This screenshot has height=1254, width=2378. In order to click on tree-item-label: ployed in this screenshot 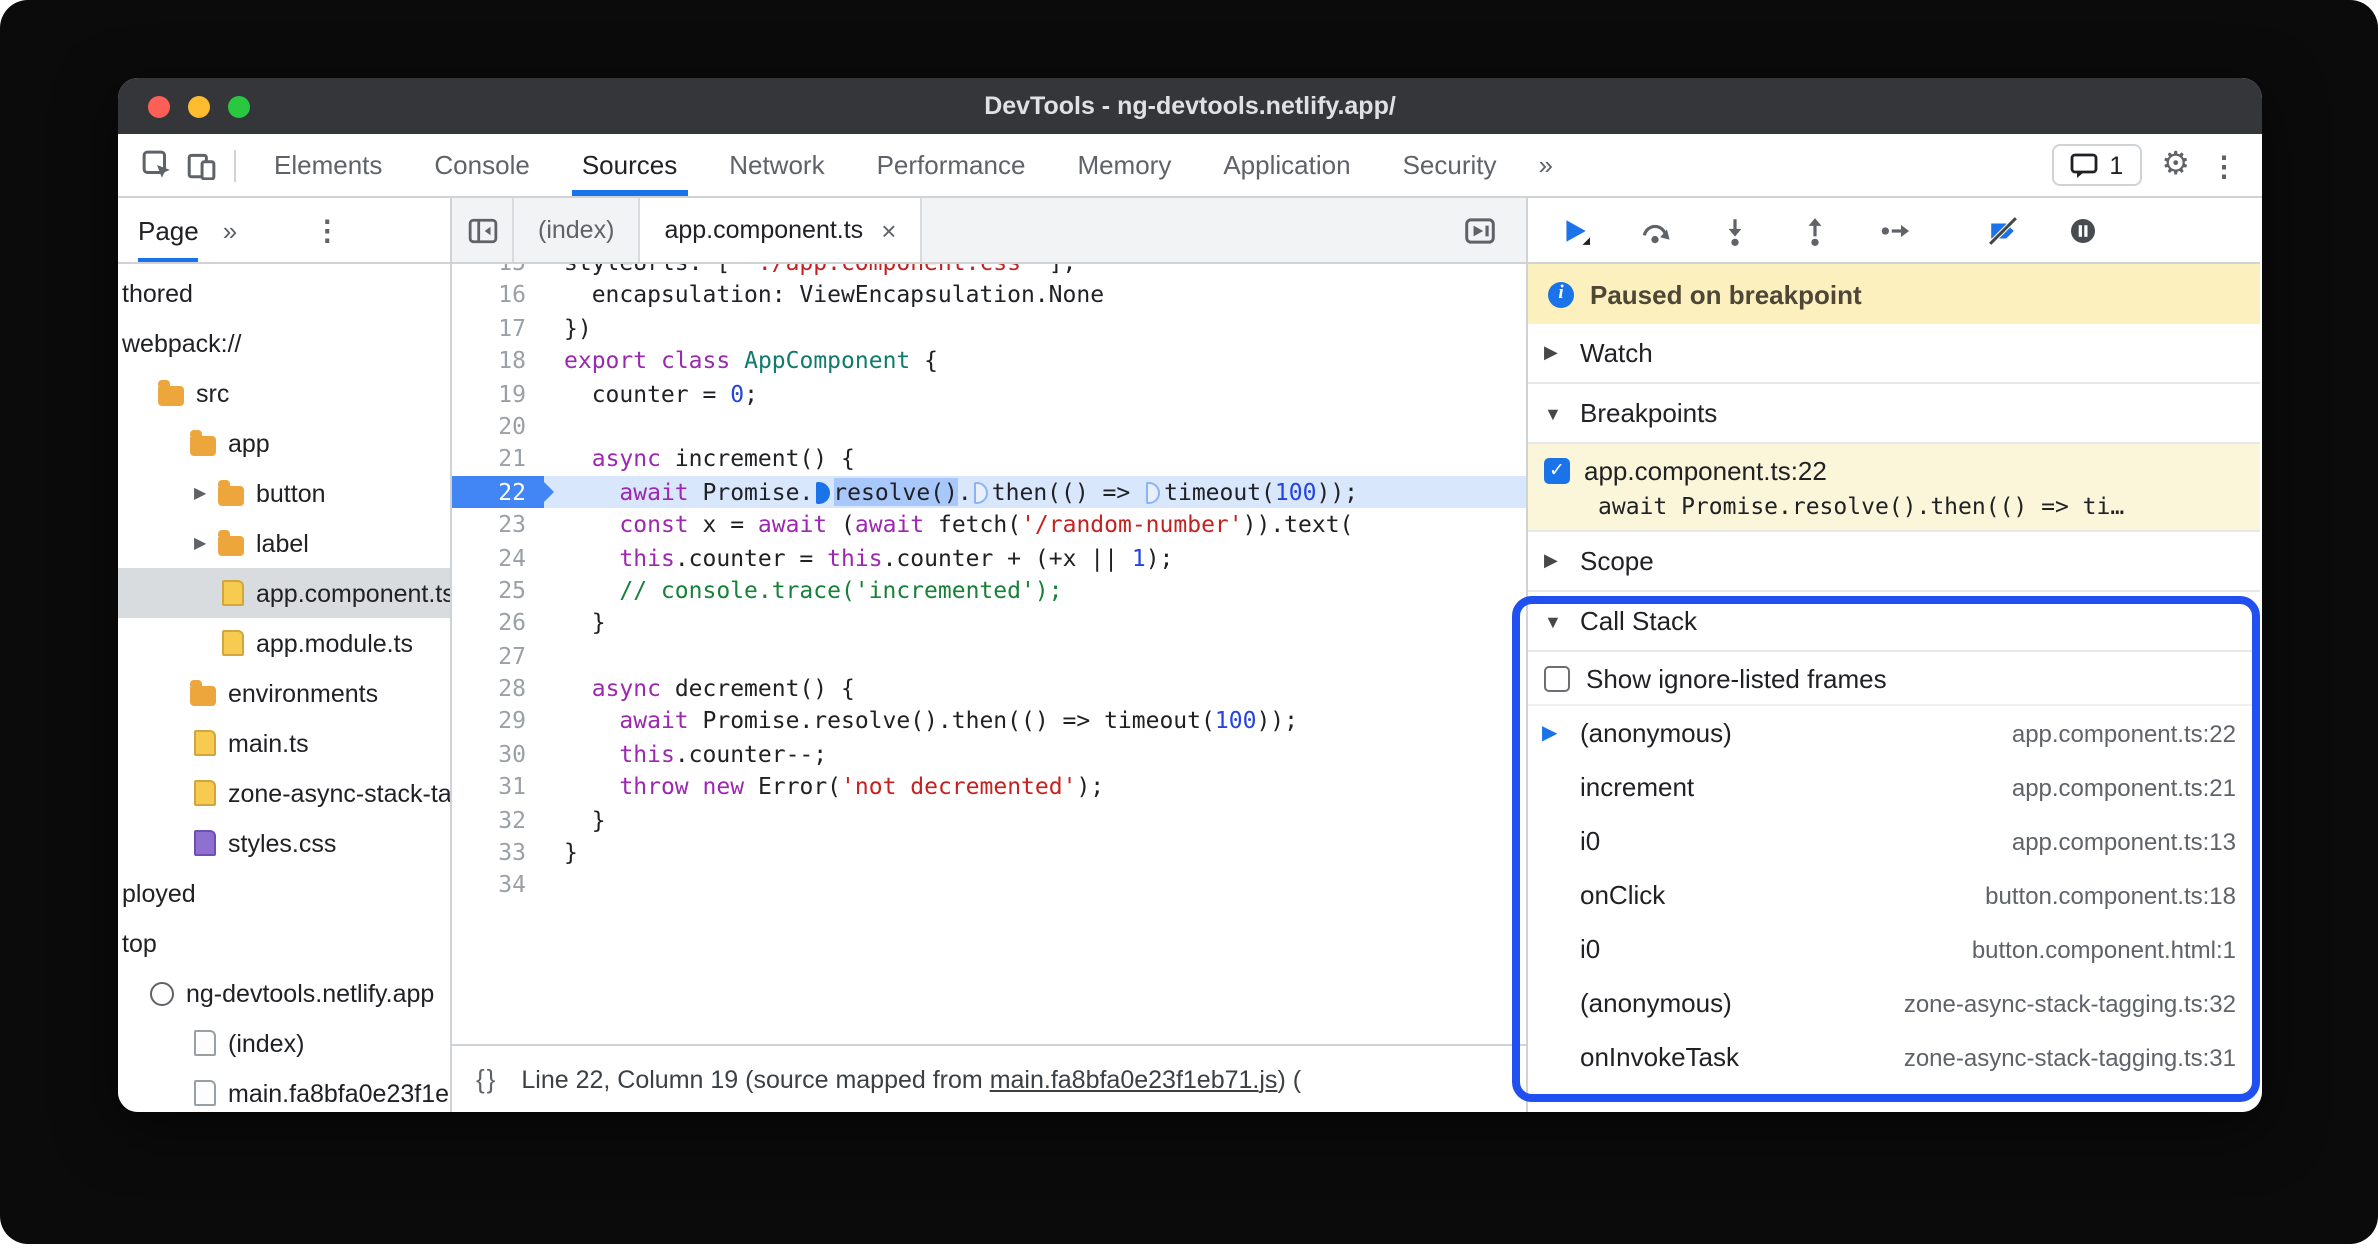, I will do `click(159, 893)`.